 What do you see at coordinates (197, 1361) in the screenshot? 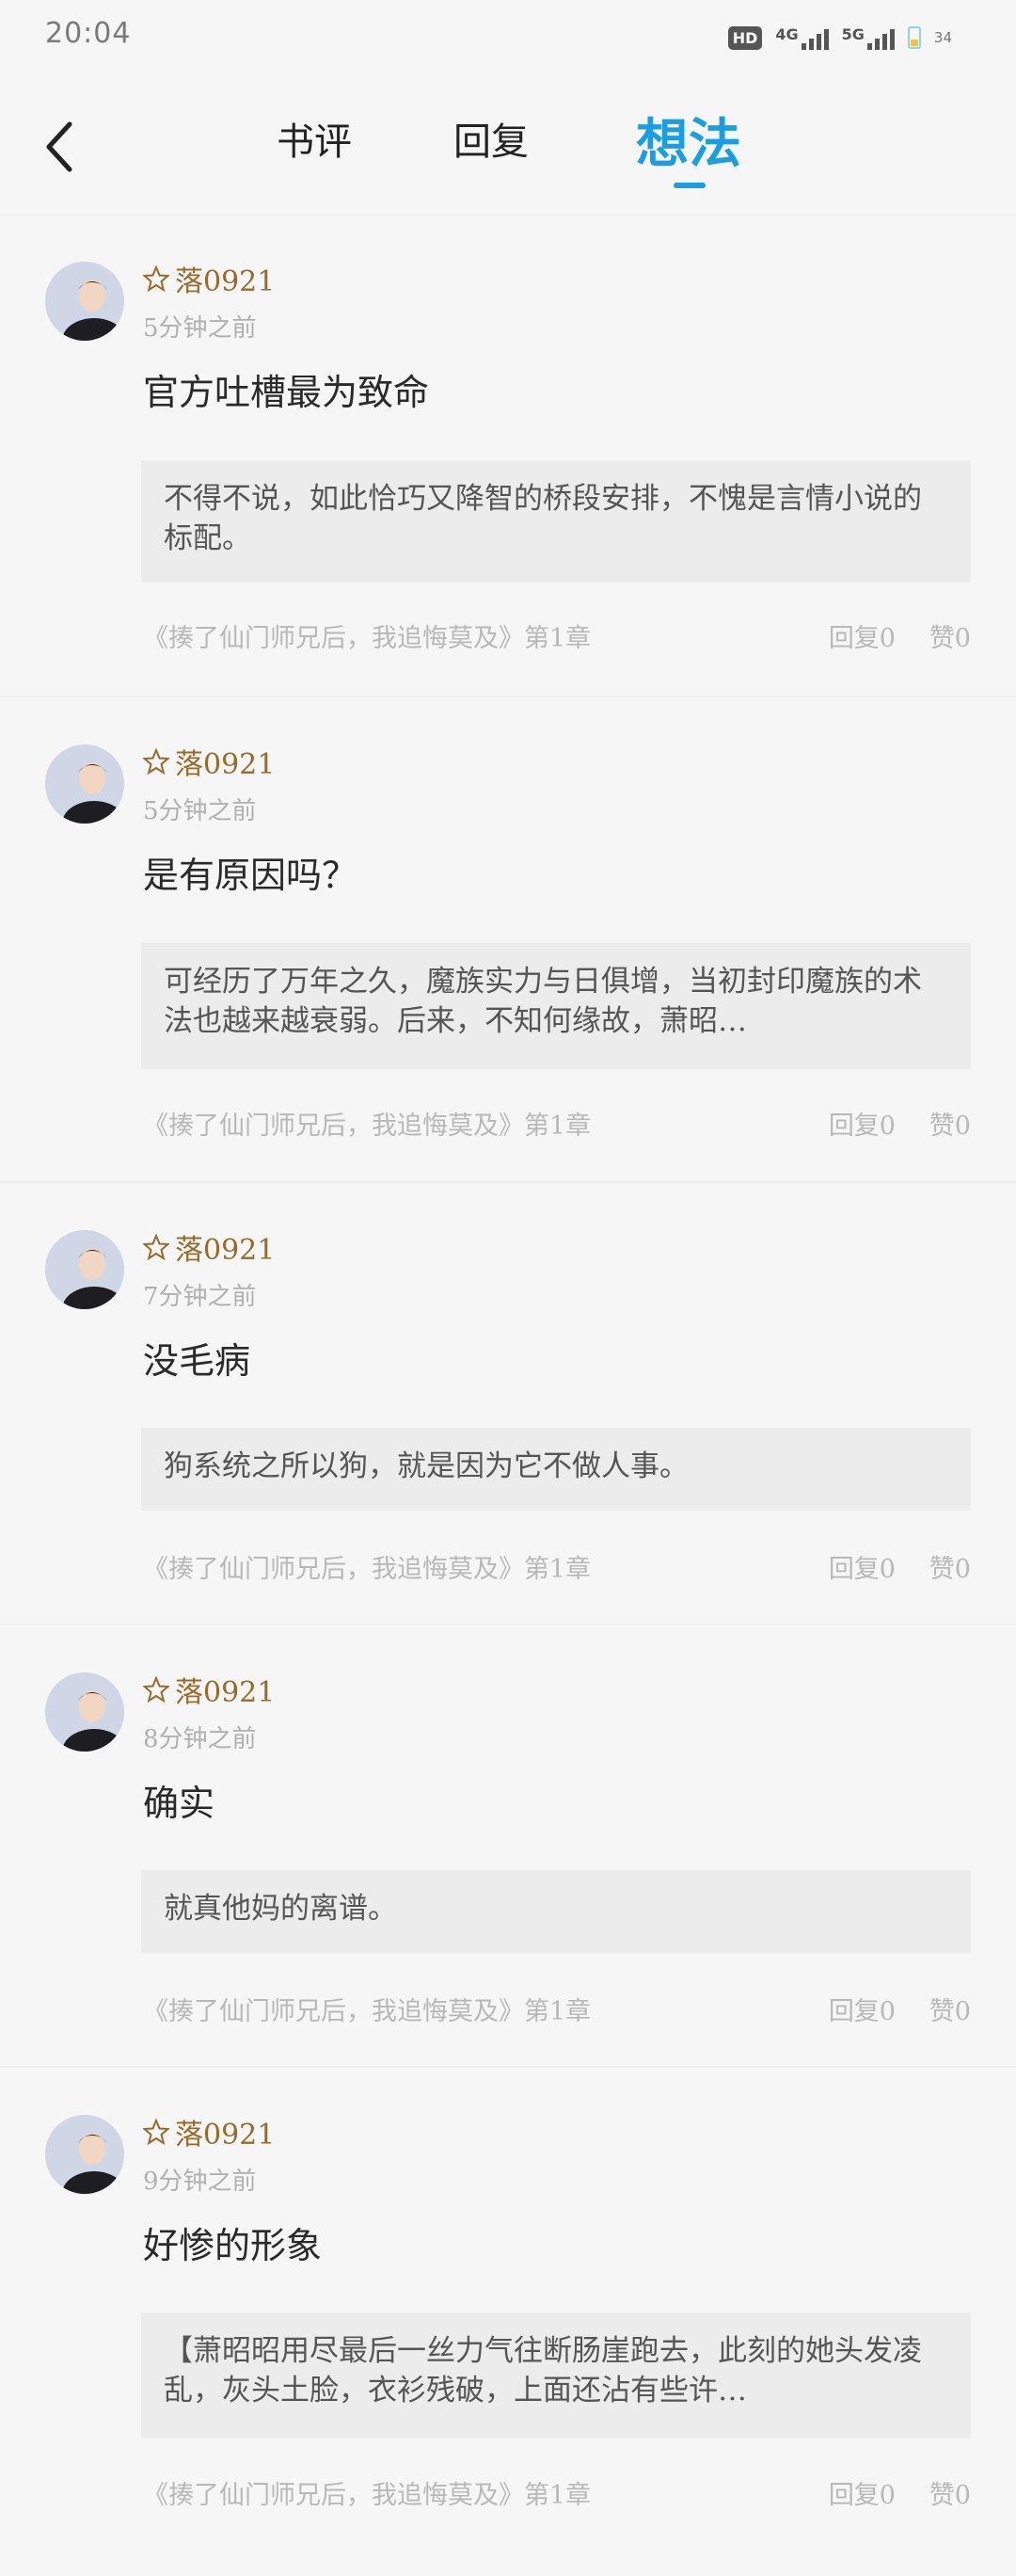
I see `post-title: 没毛病` at bounding box center [197, 1361].